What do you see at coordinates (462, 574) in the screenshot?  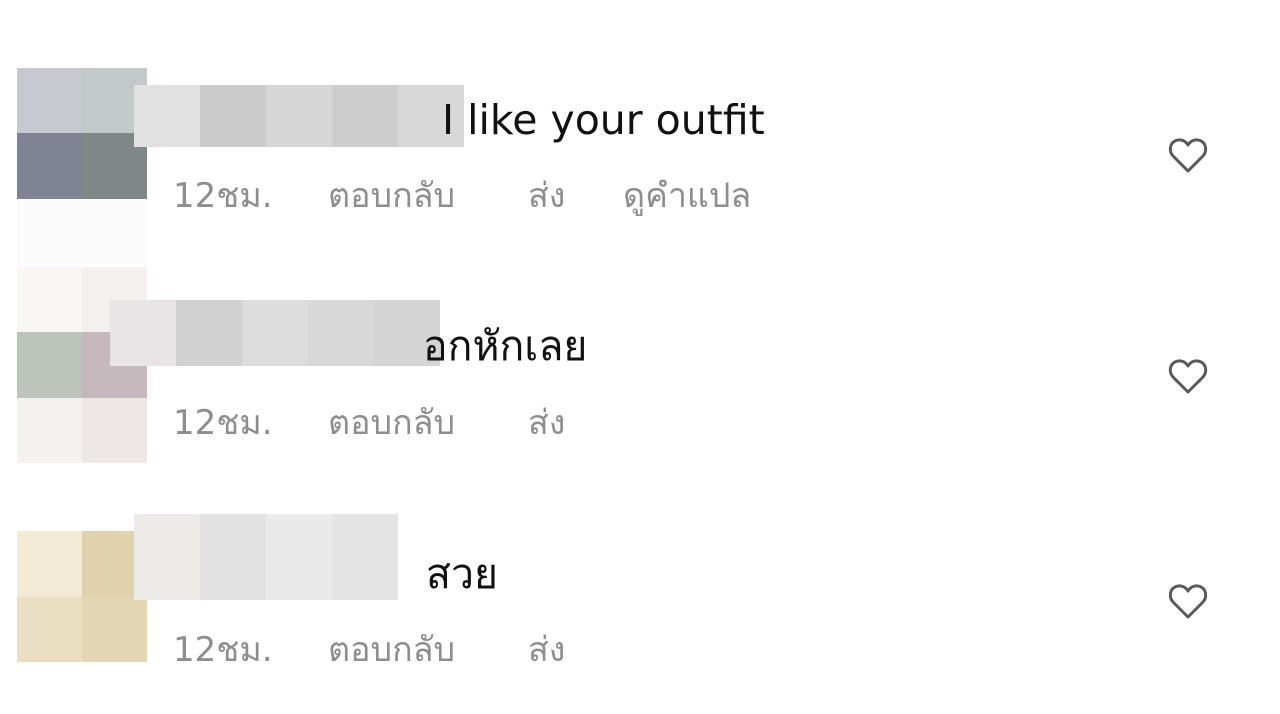 I see `comment-text: สวย` at bounding box center [462, 574].